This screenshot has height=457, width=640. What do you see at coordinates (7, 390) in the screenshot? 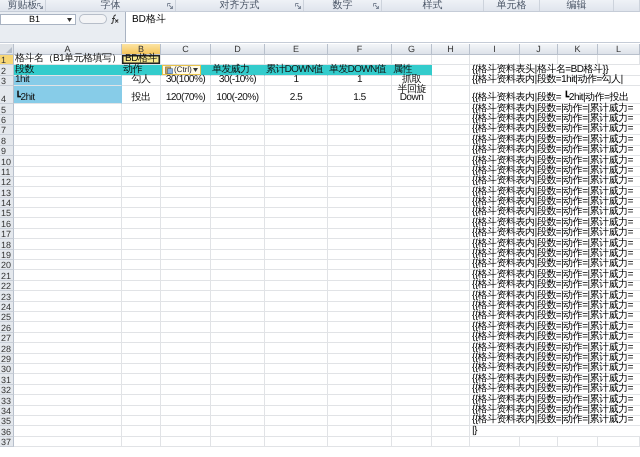
I see `row-header: 32` at bounding box center [7, 390].